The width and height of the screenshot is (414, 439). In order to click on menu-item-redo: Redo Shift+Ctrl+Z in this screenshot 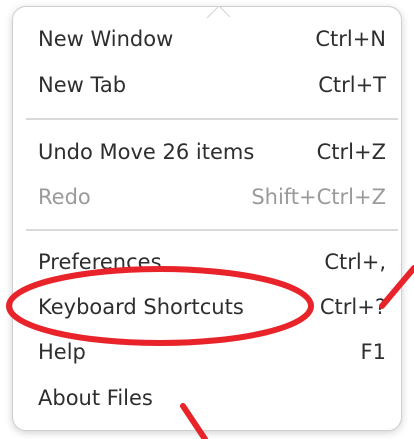, I will do `click(212, 197)`.